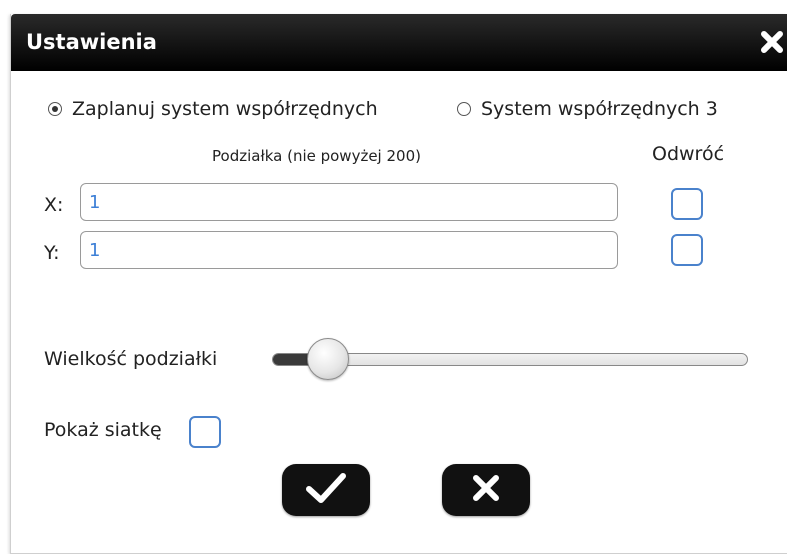  What do you see at coordinates (103, 430) in the screenshot?
I see `show-grid-label: Pokaż siatkę` at bounding box center [103, 430].